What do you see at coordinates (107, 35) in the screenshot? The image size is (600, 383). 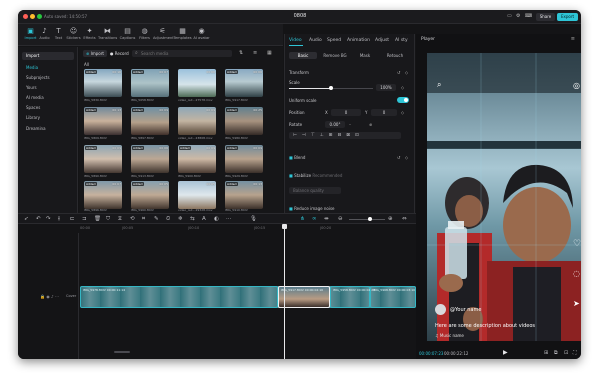 I see `tool-transitions: ⧓ Transitions` at bounding box center [107, 35].